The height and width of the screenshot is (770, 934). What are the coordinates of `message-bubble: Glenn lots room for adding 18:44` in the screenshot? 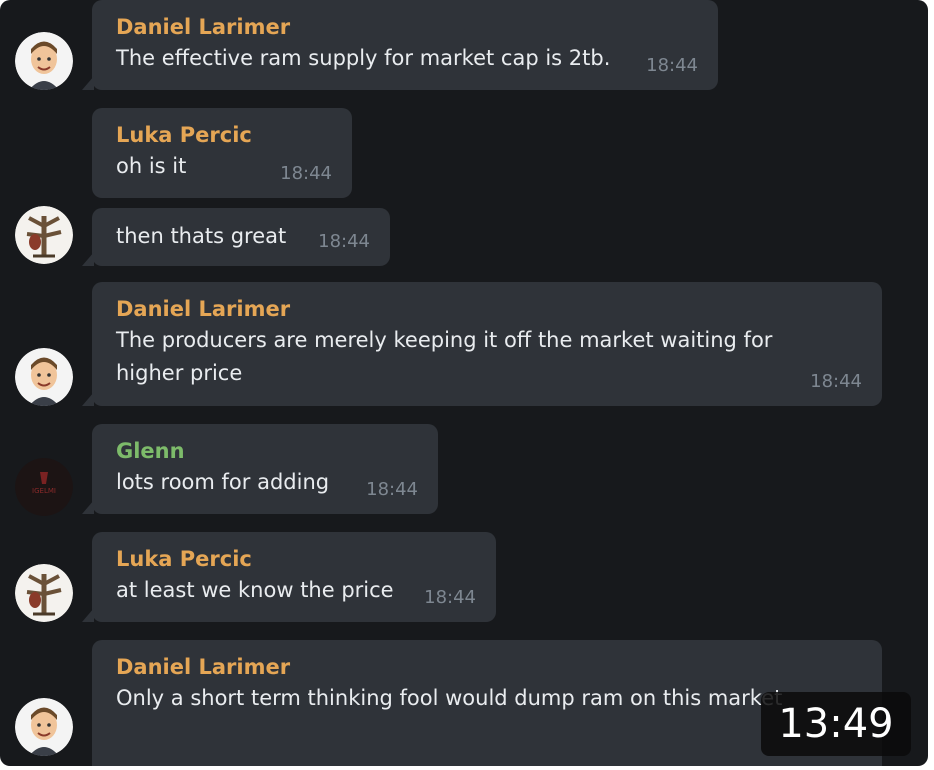 It's located at (260, 469).